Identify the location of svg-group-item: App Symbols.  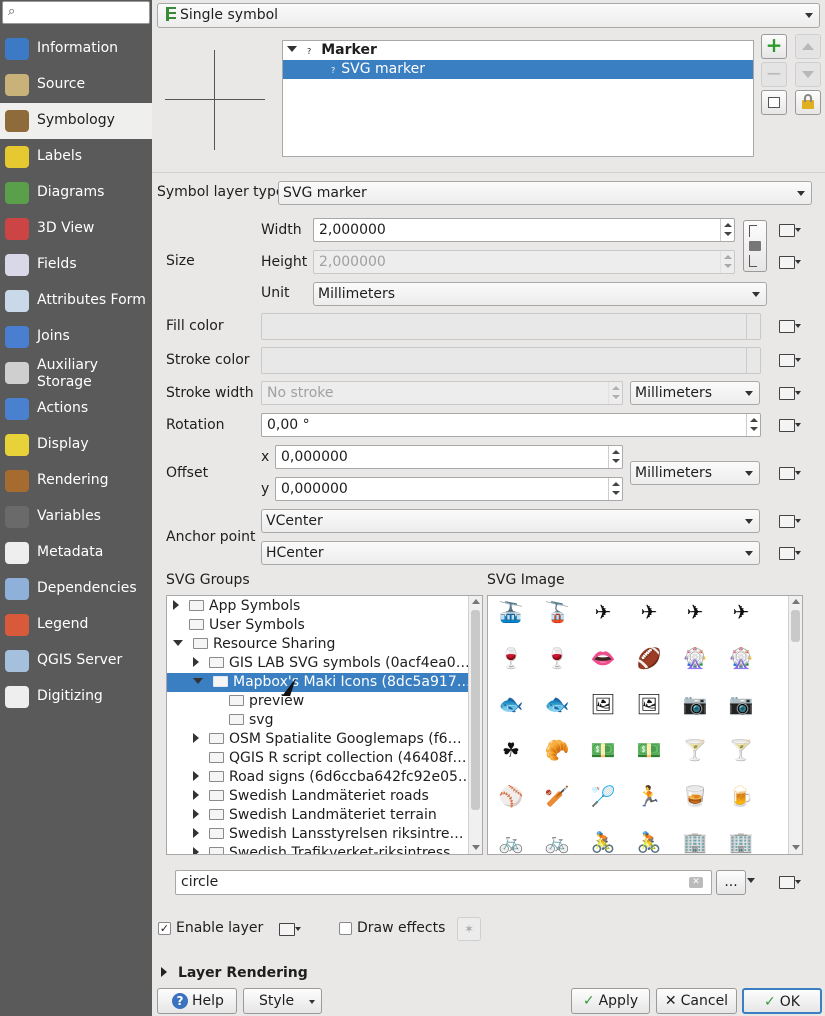
(317, 606).